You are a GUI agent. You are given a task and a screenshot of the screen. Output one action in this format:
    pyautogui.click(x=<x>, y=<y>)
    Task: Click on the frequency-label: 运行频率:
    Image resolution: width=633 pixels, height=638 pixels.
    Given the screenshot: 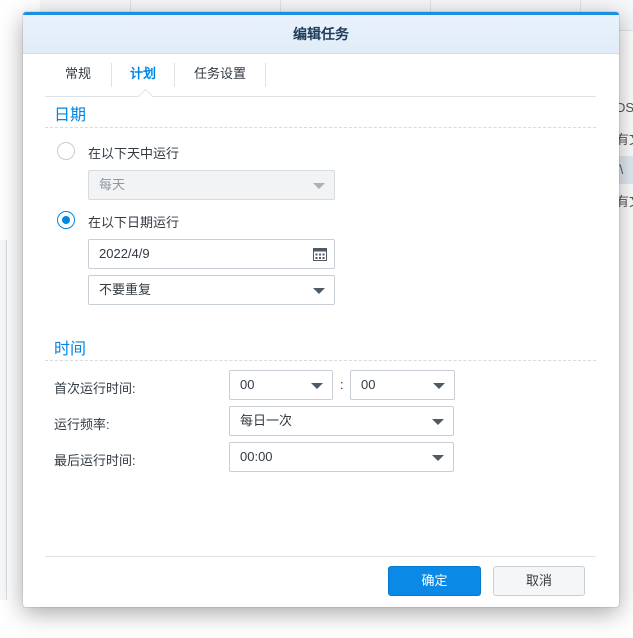 What is the action you would take?
    pyautogui.click(x=82, y=424)
    